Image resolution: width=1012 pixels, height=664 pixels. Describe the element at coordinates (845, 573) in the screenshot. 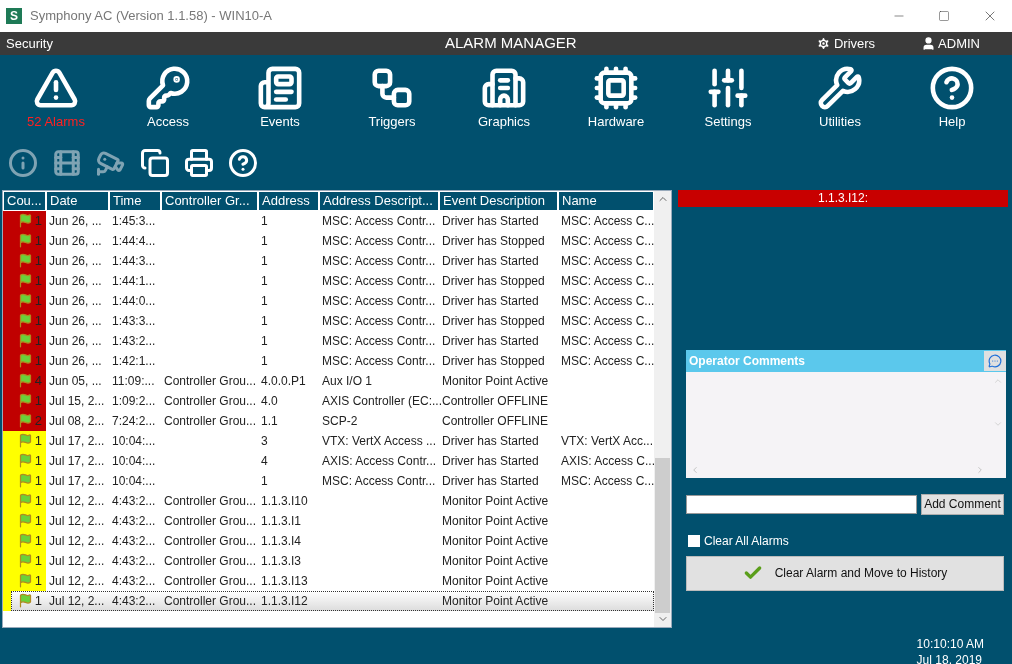

I see `clear-alarm-button: Clear Alarm and Move to History` at that location.